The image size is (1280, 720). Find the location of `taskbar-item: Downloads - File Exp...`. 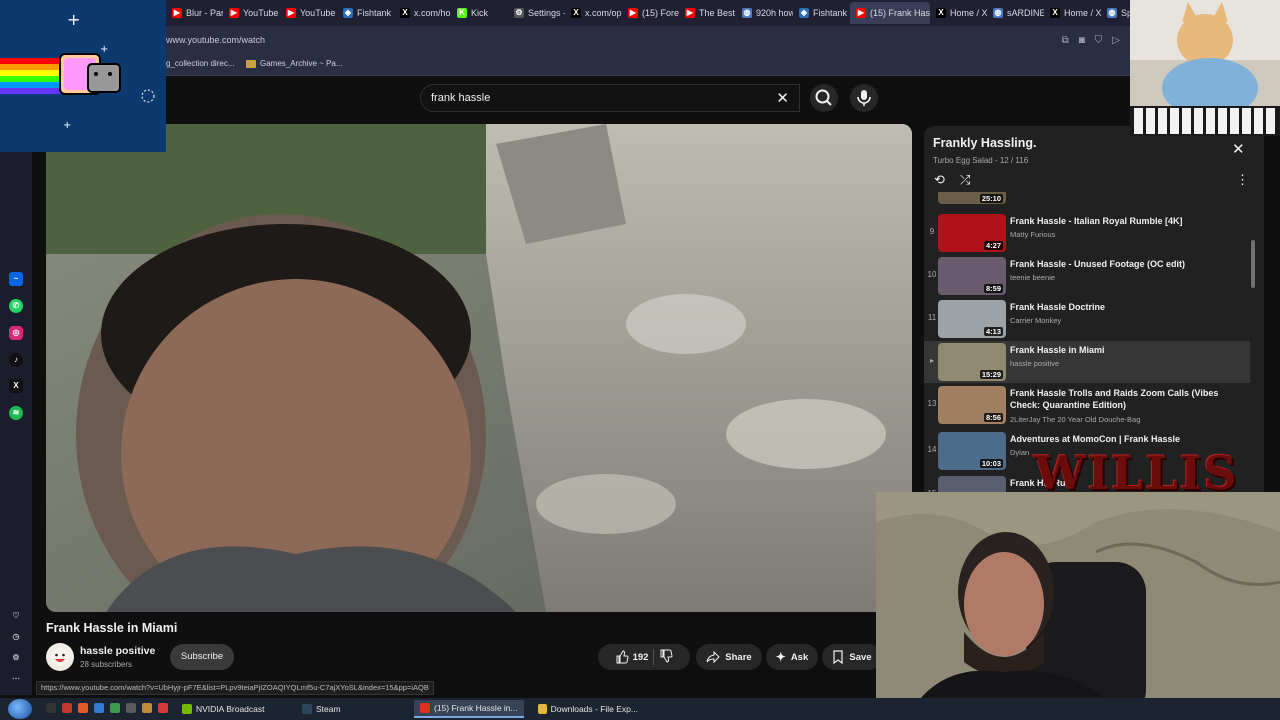

taskbar-item: Downloads - File Exp... is located at coordinates (588, 709).